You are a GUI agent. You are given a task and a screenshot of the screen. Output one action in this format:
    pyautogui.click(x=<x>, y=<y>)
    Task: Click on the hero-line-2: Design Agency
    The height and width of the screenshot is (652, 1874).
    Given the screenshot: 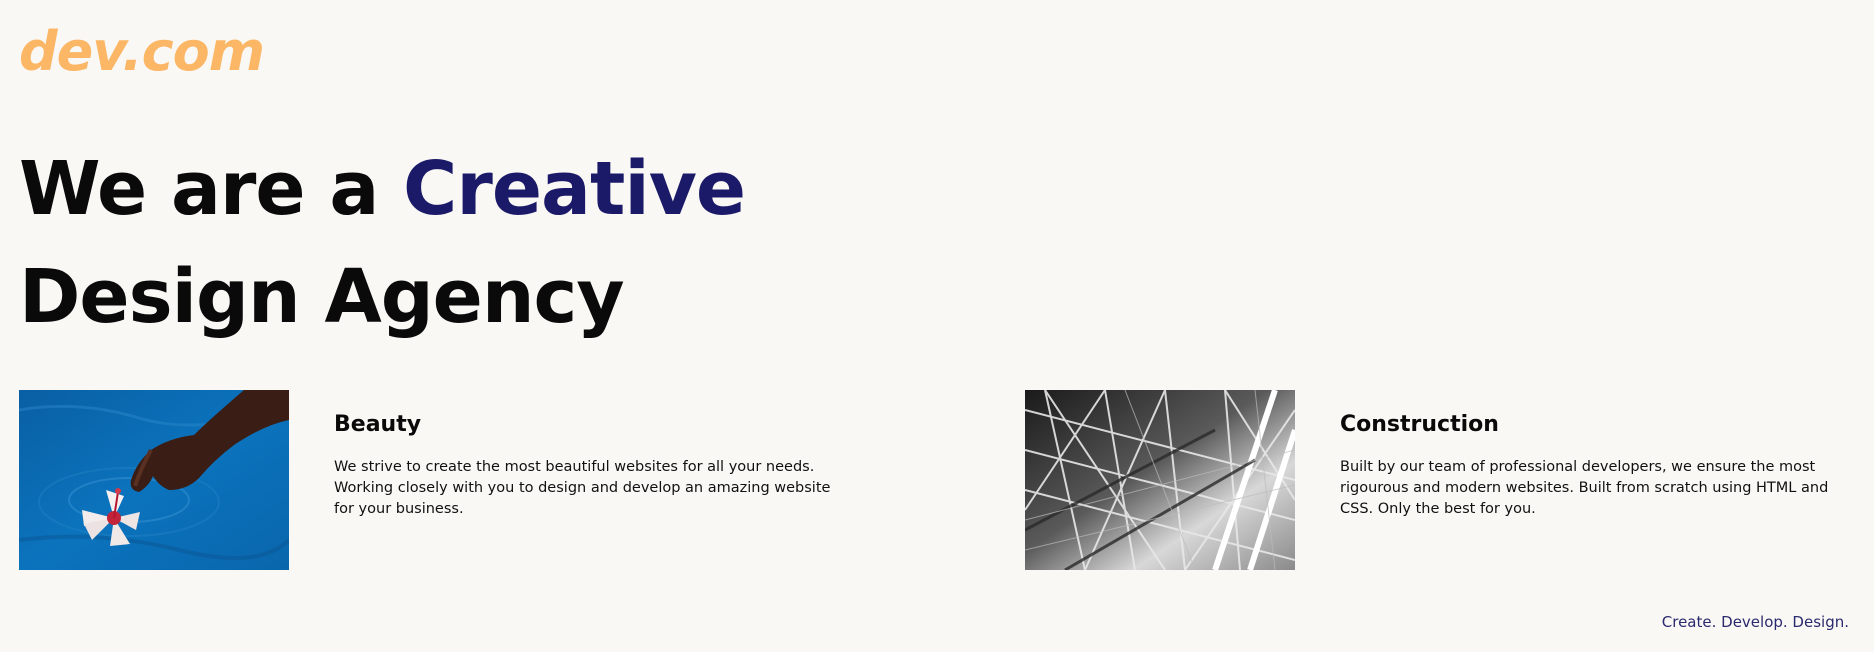 What is the action you would take?
    pyautogui.click(x=322, y=297)
    